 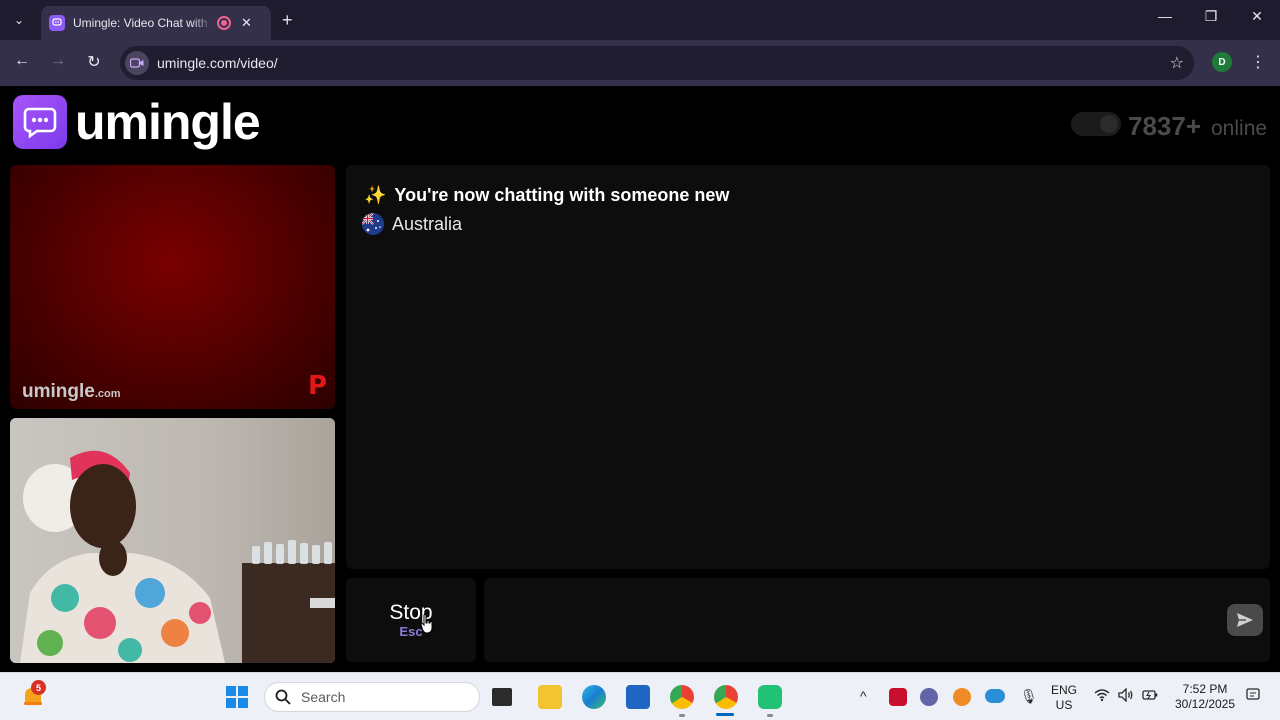 I want to click on edge-browser-icon, so click(x=594, y=697).